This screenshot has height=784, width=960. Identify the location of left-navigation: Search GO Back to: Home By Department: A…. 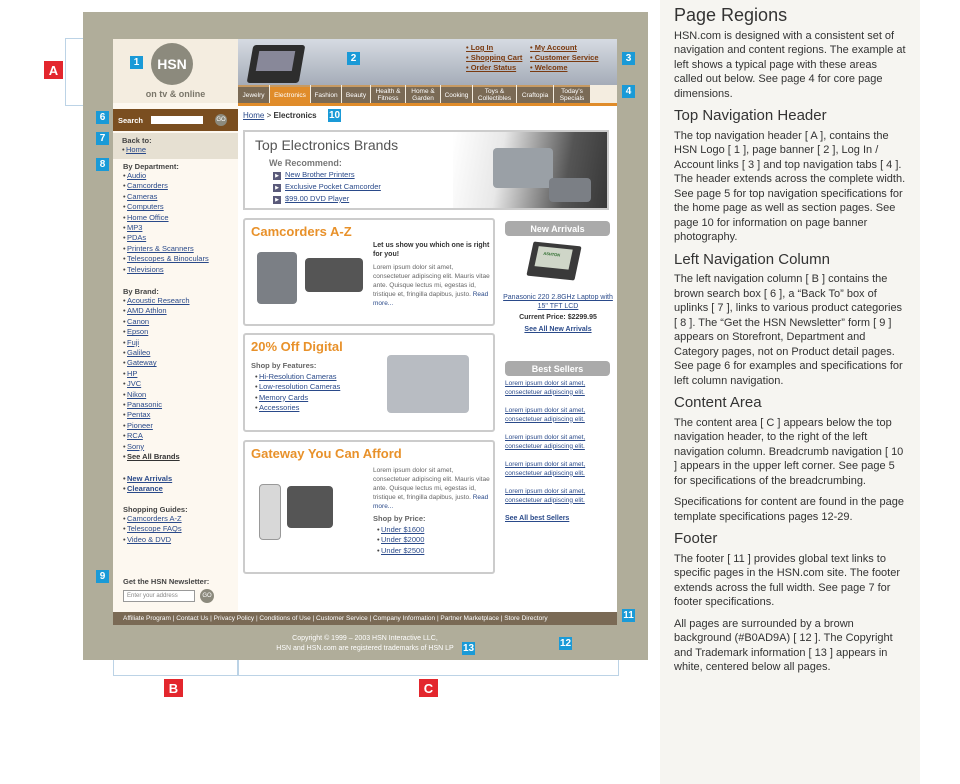
(175, 357).